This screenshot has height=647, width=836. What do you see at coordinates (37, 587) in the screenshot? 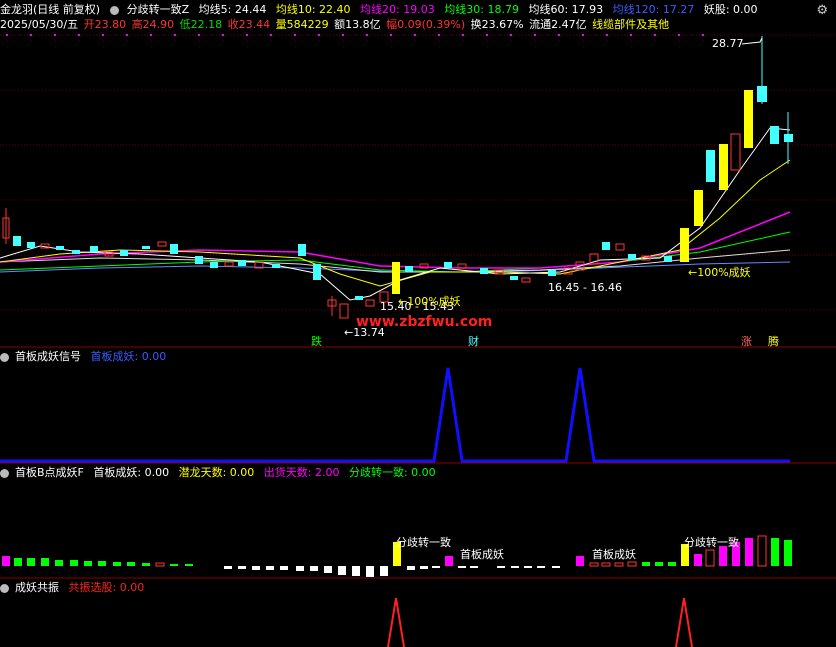
I see `panel3-title: 成妖共振` at bounding box center [37, 587].